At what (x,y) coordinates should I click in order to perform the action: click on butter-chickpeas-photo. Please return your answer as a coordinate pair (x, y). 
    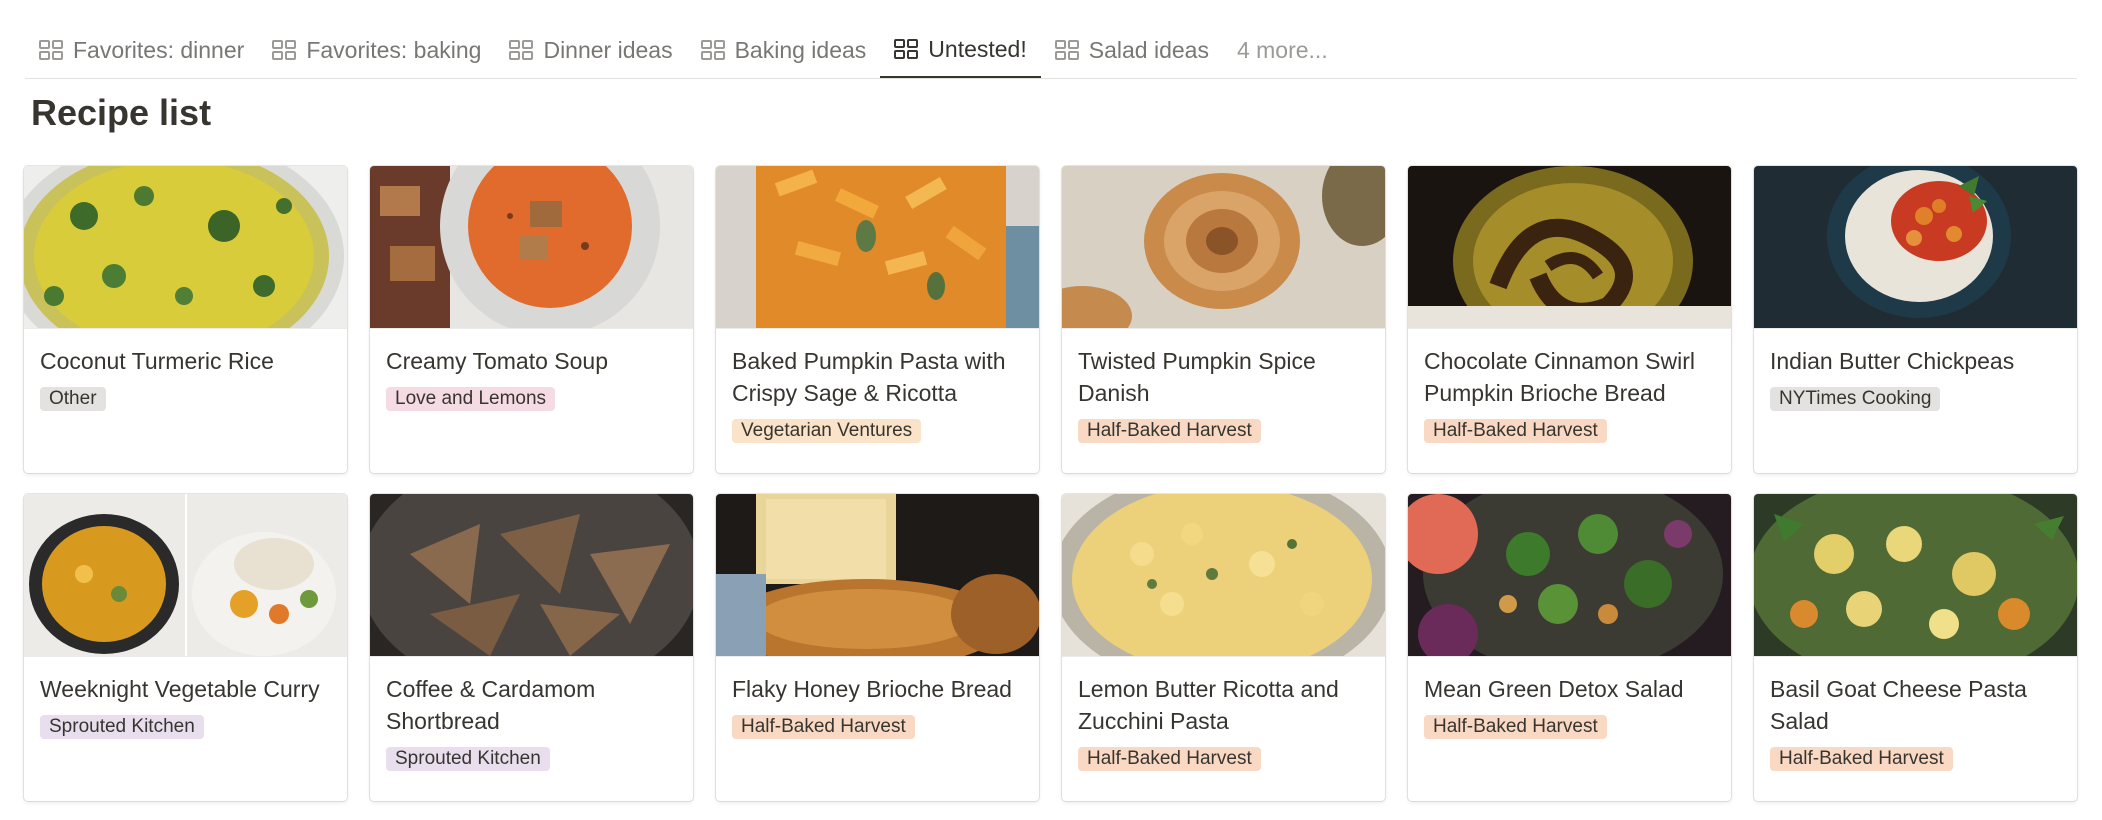
    Looking at the image, I should click on (1915, 247).